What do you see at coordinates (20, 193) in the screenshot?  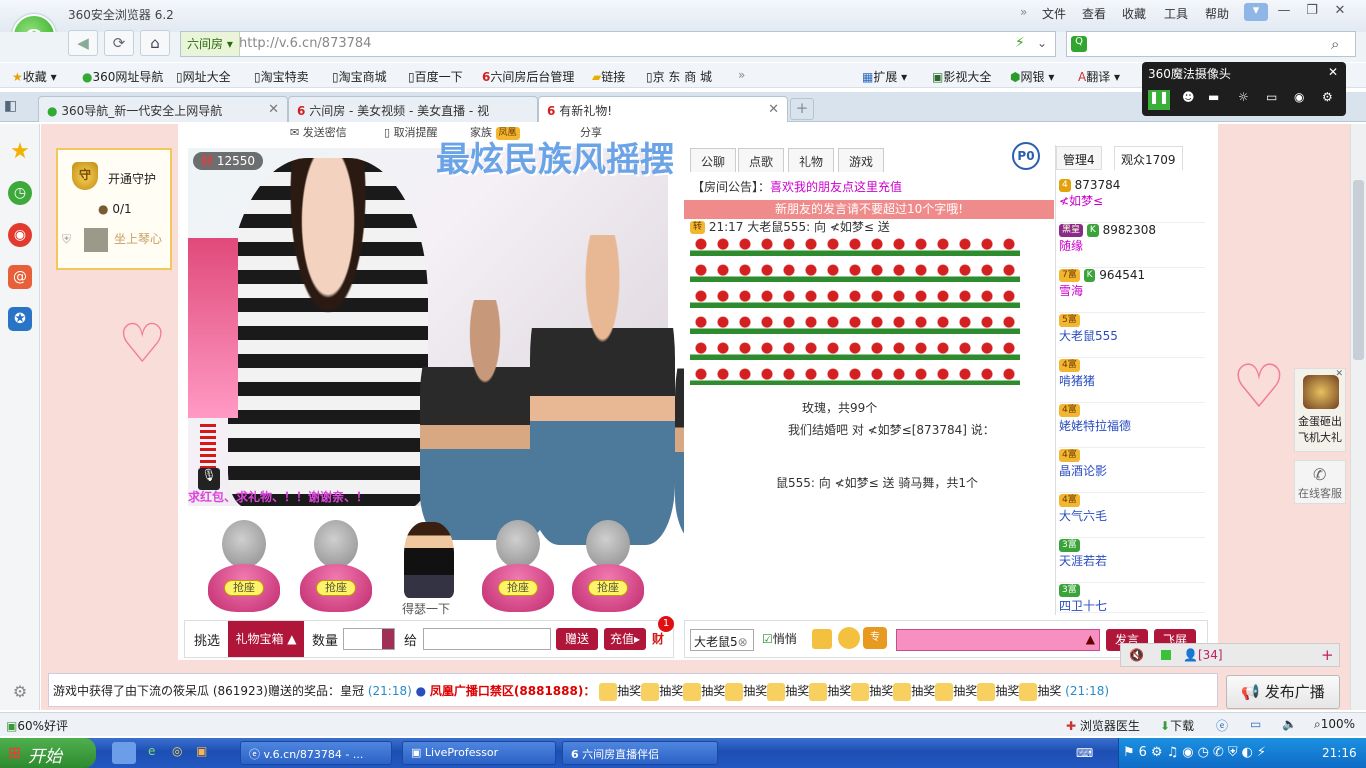 I see `history-clock-icon: ◷` at bounding box center [20, 193].